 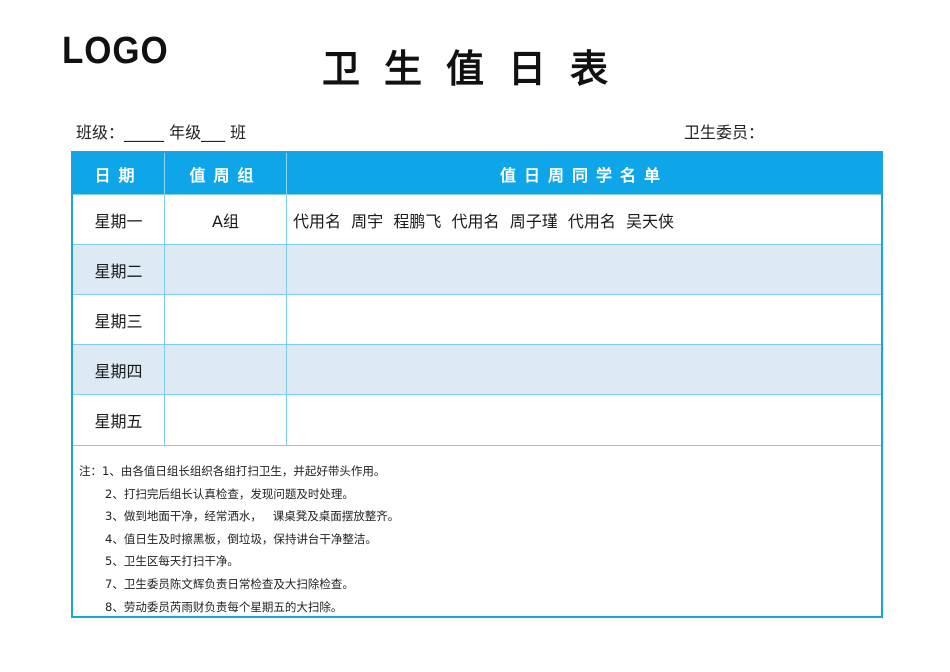 I want to click on page-title: 卫生值日表, so click(x=477, y=69).